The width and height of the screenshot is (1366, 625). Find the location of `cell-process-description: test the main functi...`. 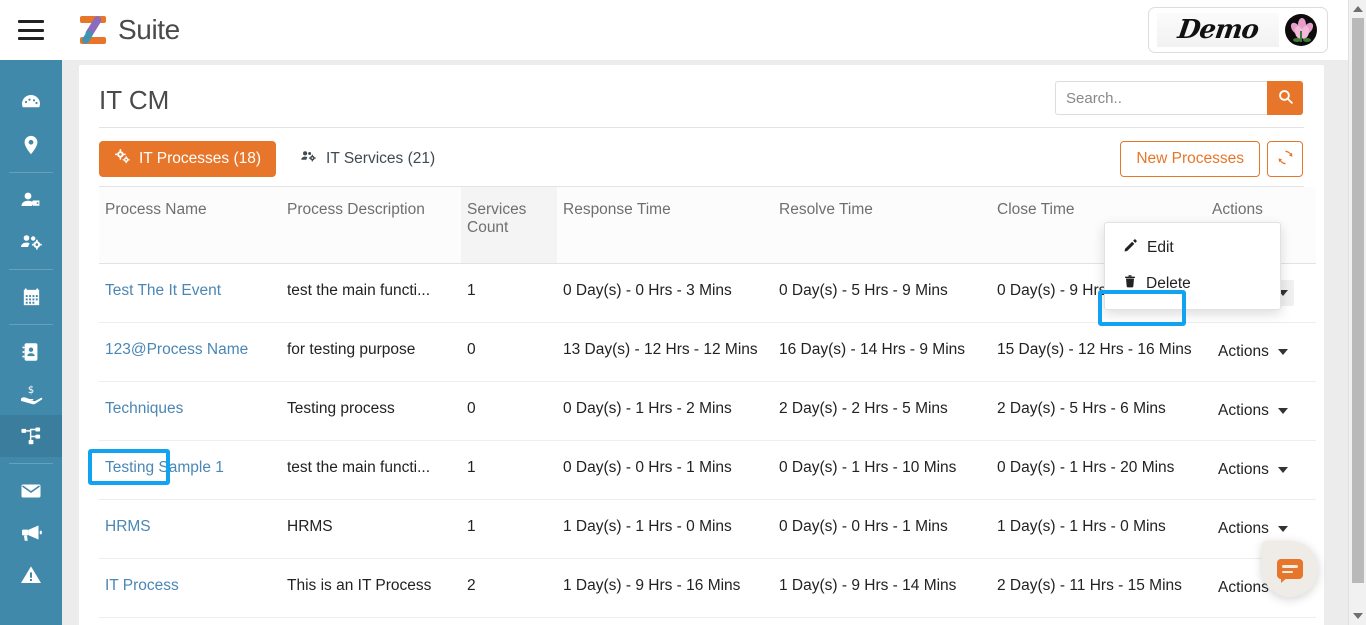

cell-process-description: test the main functi... is located at coordinates (371, 293).